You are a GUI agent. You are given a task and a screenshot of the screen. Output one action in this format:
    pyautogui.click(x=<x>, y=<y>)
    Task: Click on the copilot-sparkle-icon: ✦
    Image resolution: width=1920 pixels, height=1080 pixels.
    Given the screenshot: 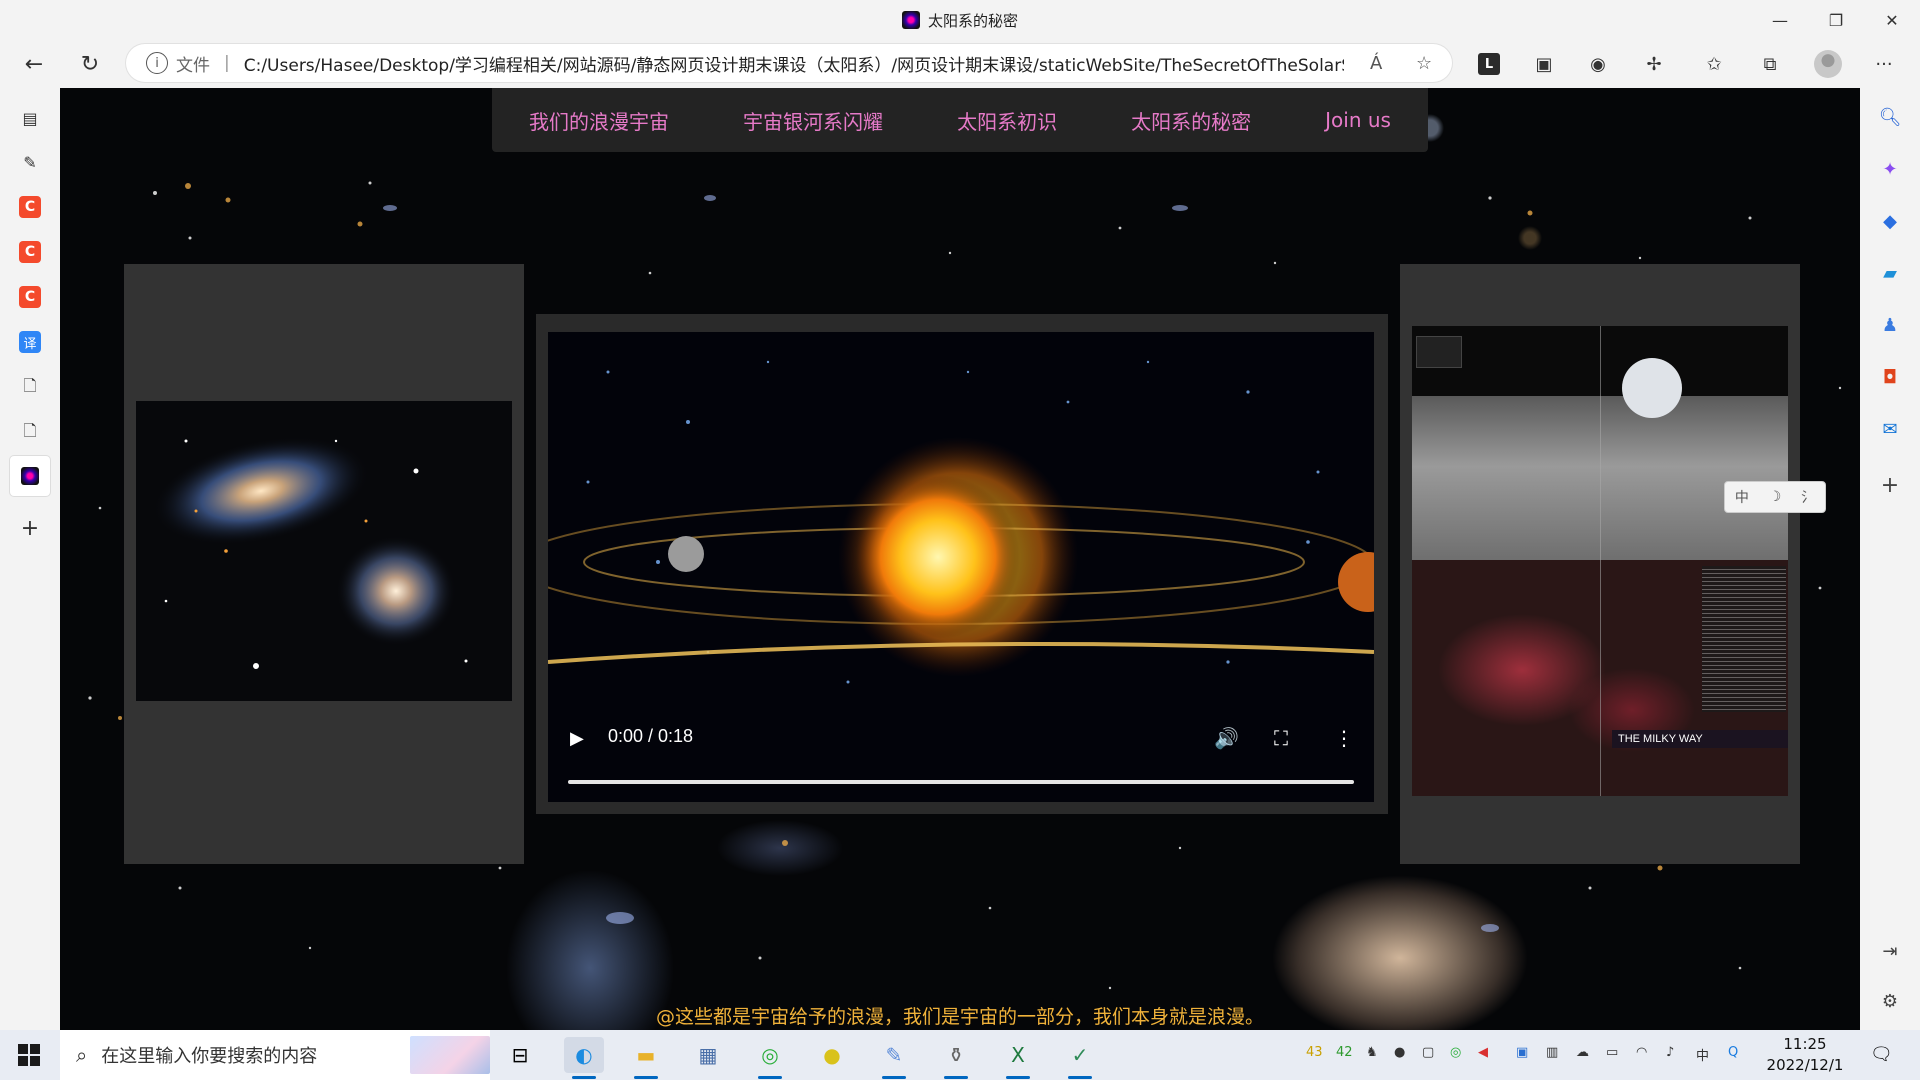 What is the action you would take?
    pyautogui.click(x=1890, y=169)
    